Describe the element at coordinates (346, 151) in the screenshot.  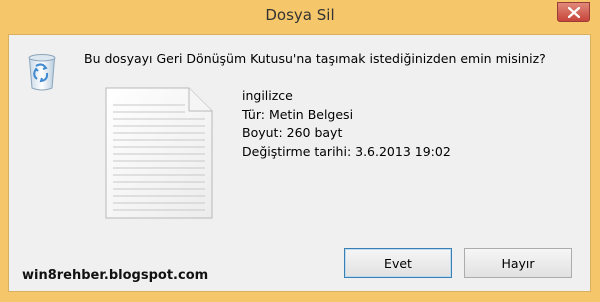
I see `file-modified-date: Değiştirme tarihi: 3.6.2013 19:02` at that location.